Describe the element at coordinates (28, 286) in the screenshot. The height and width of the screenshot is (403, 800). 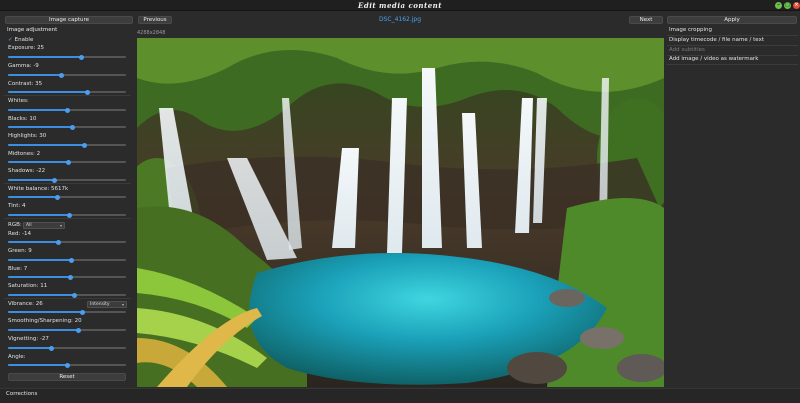
I see `saturation-label: Saturation: 11` at that location.